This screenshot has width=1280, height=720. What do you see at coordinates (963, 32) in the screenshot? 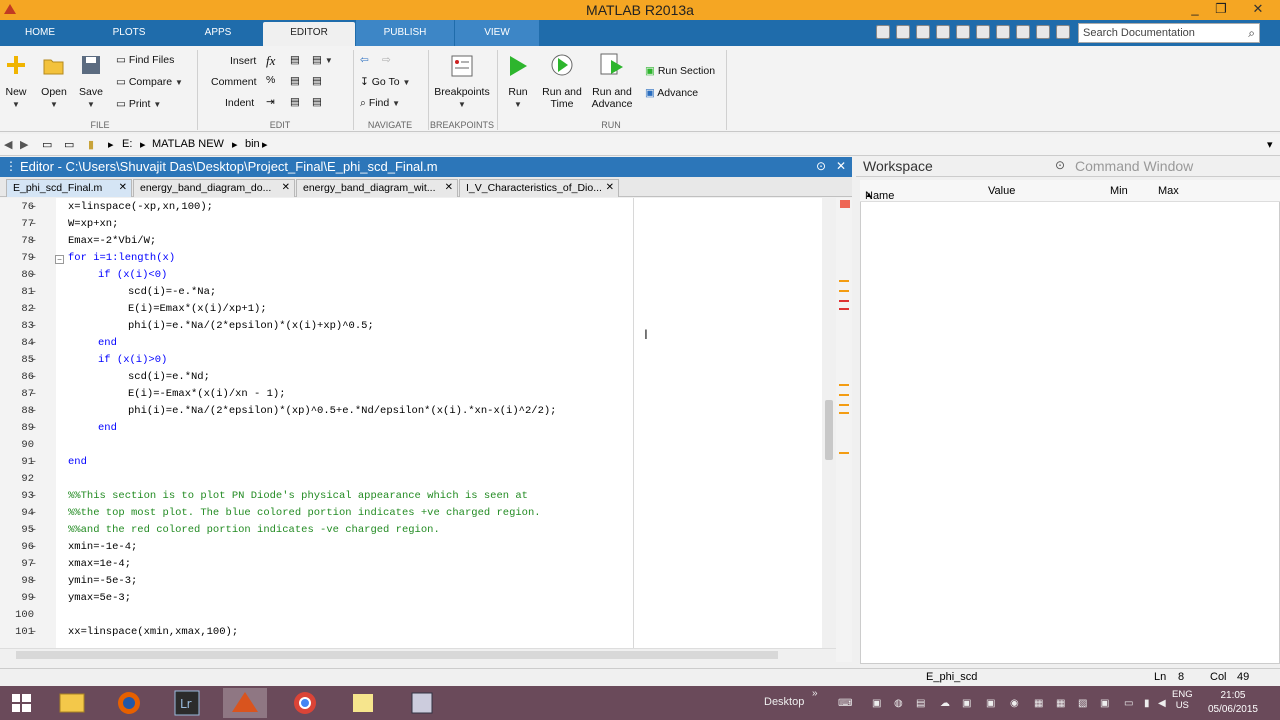
I see `paste-icon` at bounding box center [963, 32].